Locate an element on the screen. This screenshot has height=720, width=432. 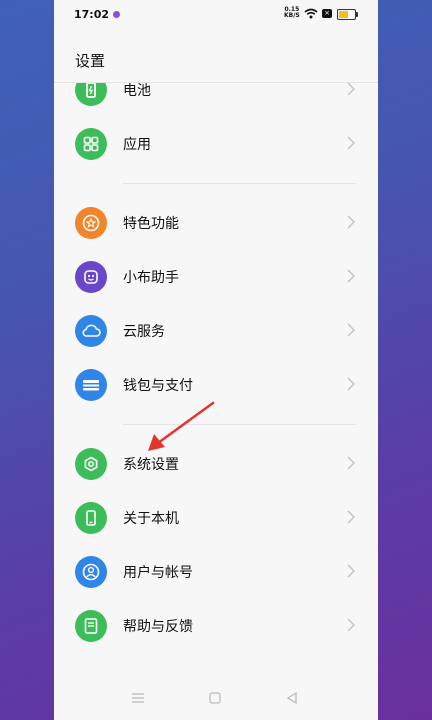
settings-header: 设置 is located at coordinates (216, 56).